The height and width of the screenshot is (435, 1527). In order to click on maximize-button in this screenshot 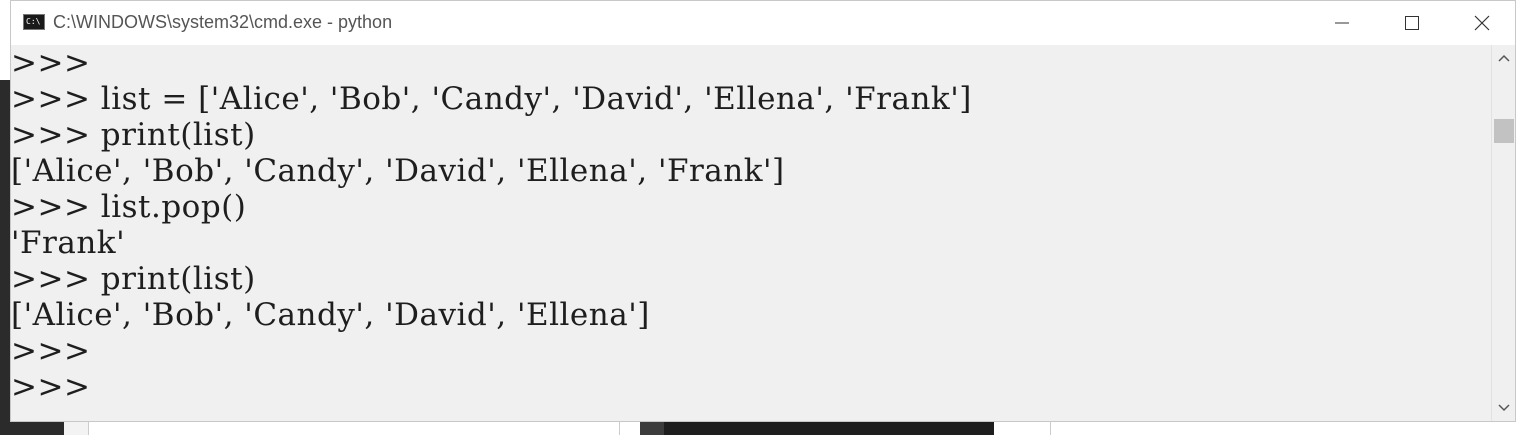, I will do `click(1412, 23)`.